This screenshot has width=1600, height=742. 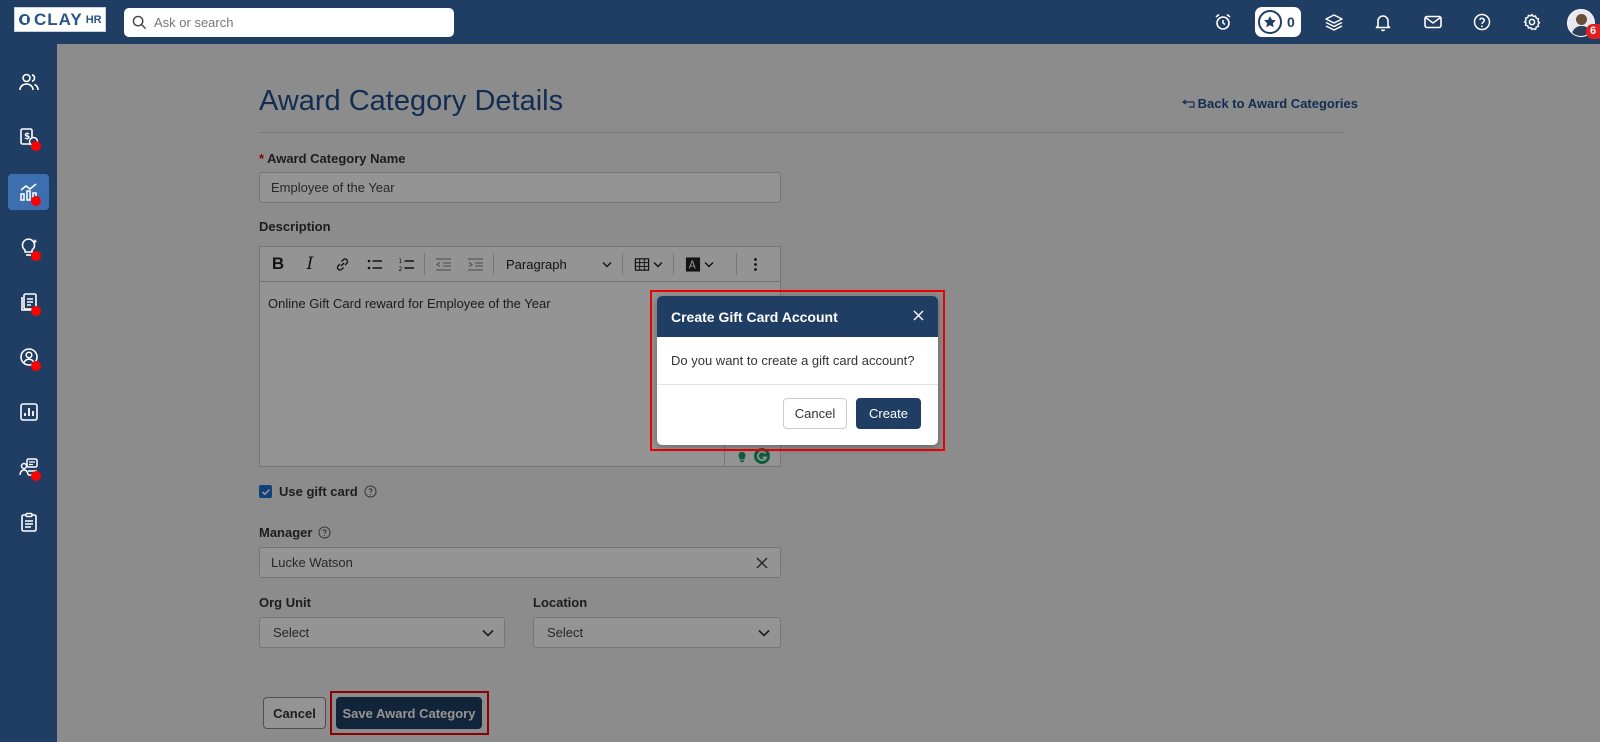 I want to click on search-input, so click(x=294, y=22).